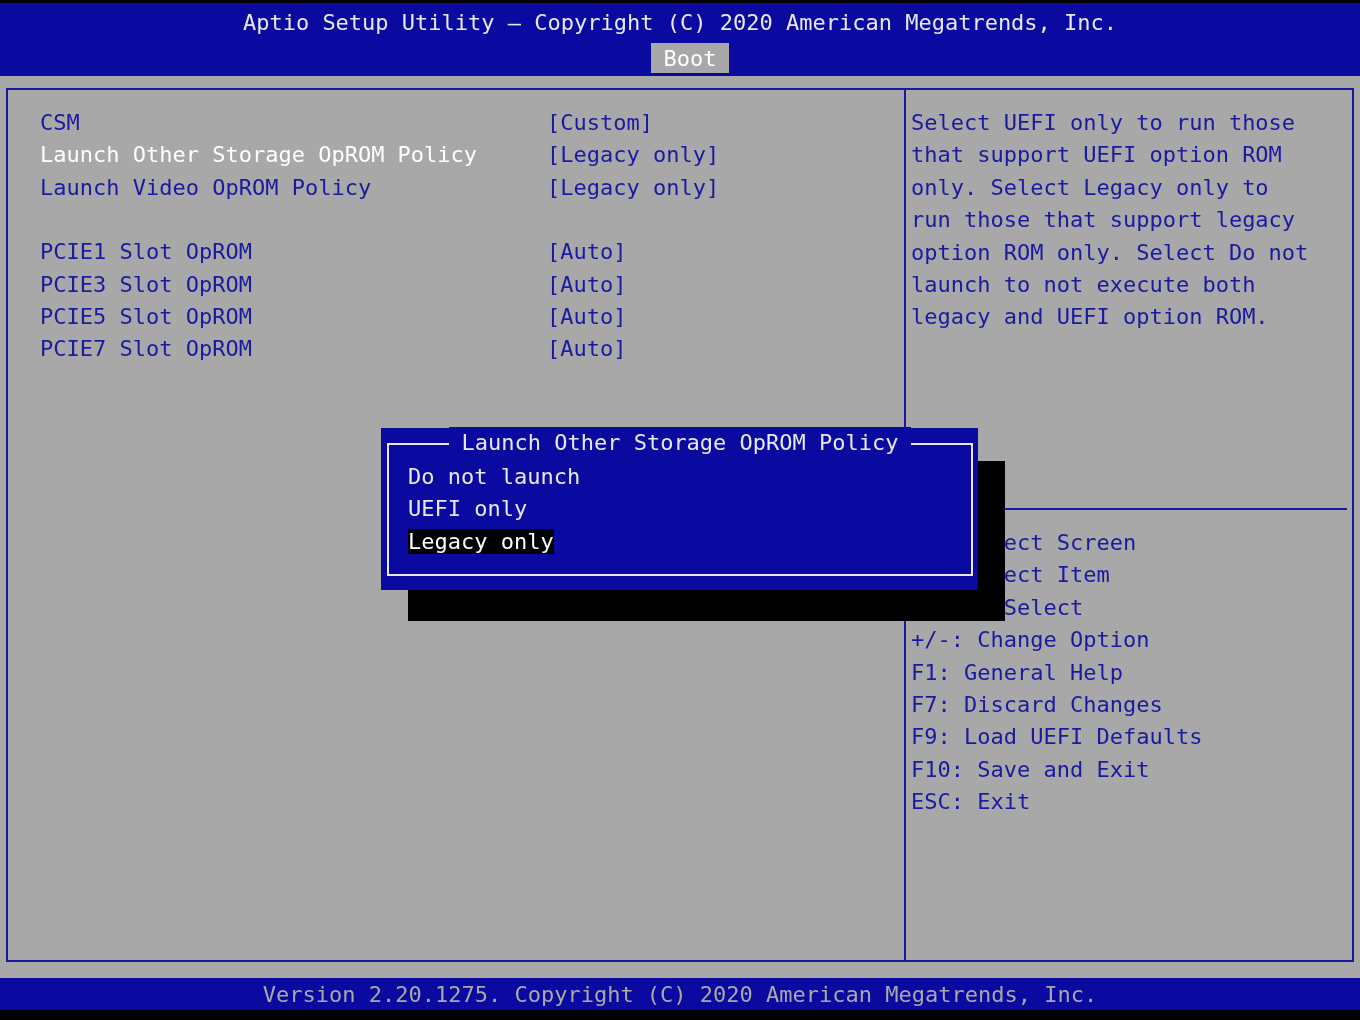 The image size is (1360, 1020). What do you see at coordinates (1109, 220) in the screenshot?
I see `help-text: Select UEFI only to run those that support UEFI option ROM only. Select Legacy only to run those that support legacy option ROM only. Select Do not launch to not execute both legacy and UEFI option ROM.` at bounding box center [1109, 220].